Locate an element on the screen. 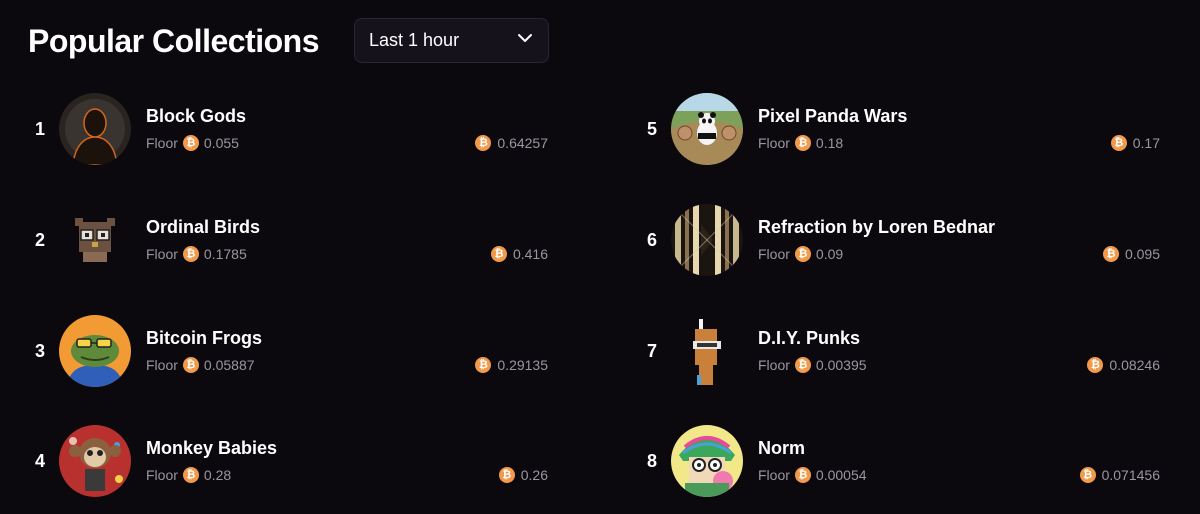 This screenshot has width=1200, height=514. collection-volume: ₿ 0.26 is located at coordinates (523, 475).